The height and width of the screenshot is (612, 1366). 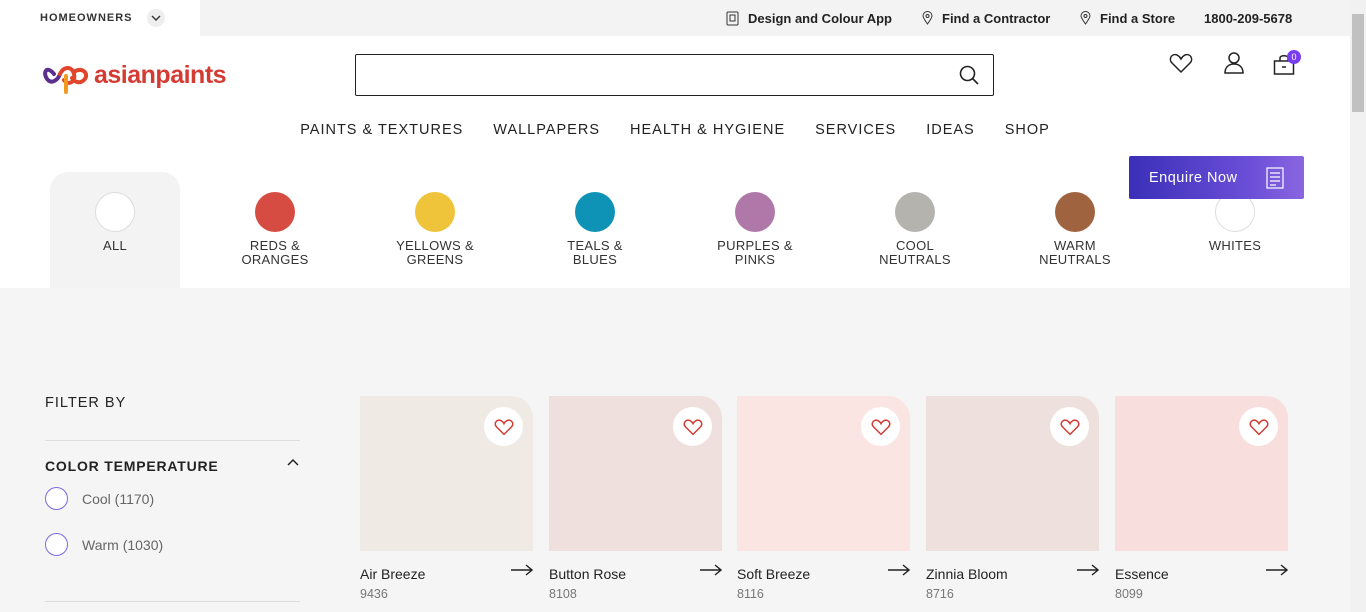 I want to click on enquire-now-button: Enquire Now, so click(x=1216, y=177).